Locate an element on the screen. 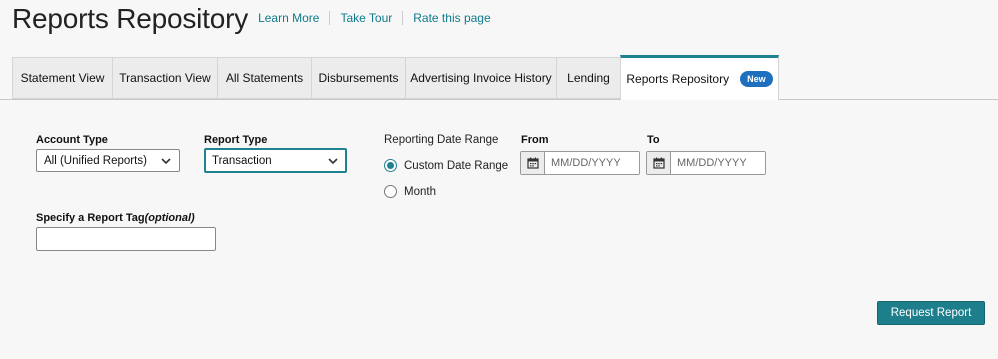 The height and width of the screenshot is (359, 998). tab-reports-repository: Reports Repository New is located at coordinates (699, 77).